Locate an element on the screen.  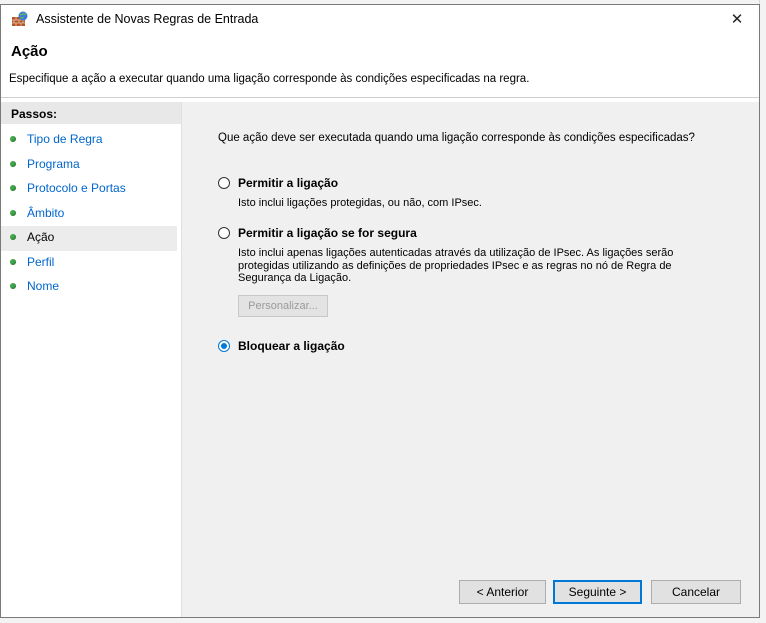
step-item-perfil: Perfil is located at coordinates (91, 263).